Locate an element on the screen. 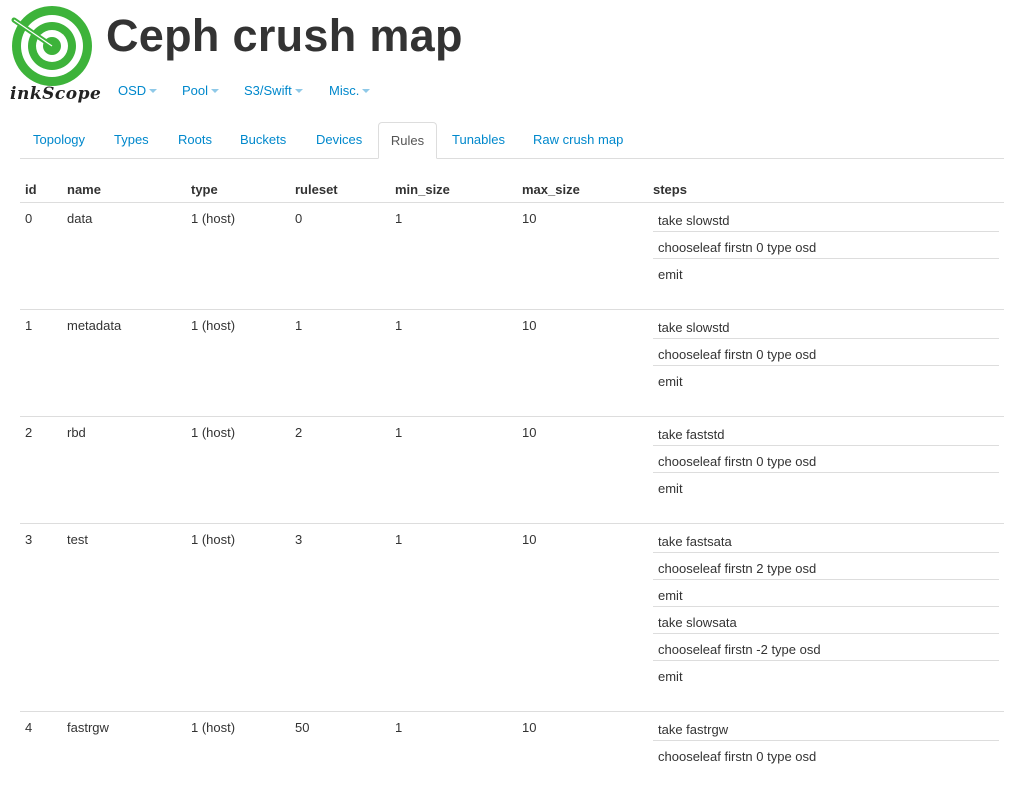 The height and width of the screenshot is (792, 1024). cell-ruleset: 0 is located at coordinates (299, 218).